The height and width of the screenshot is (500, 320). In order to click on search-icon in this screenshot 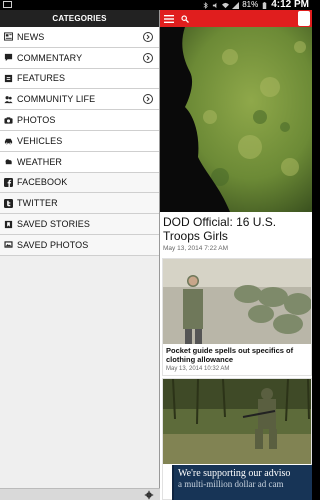, I will do `click(185, 18)`.